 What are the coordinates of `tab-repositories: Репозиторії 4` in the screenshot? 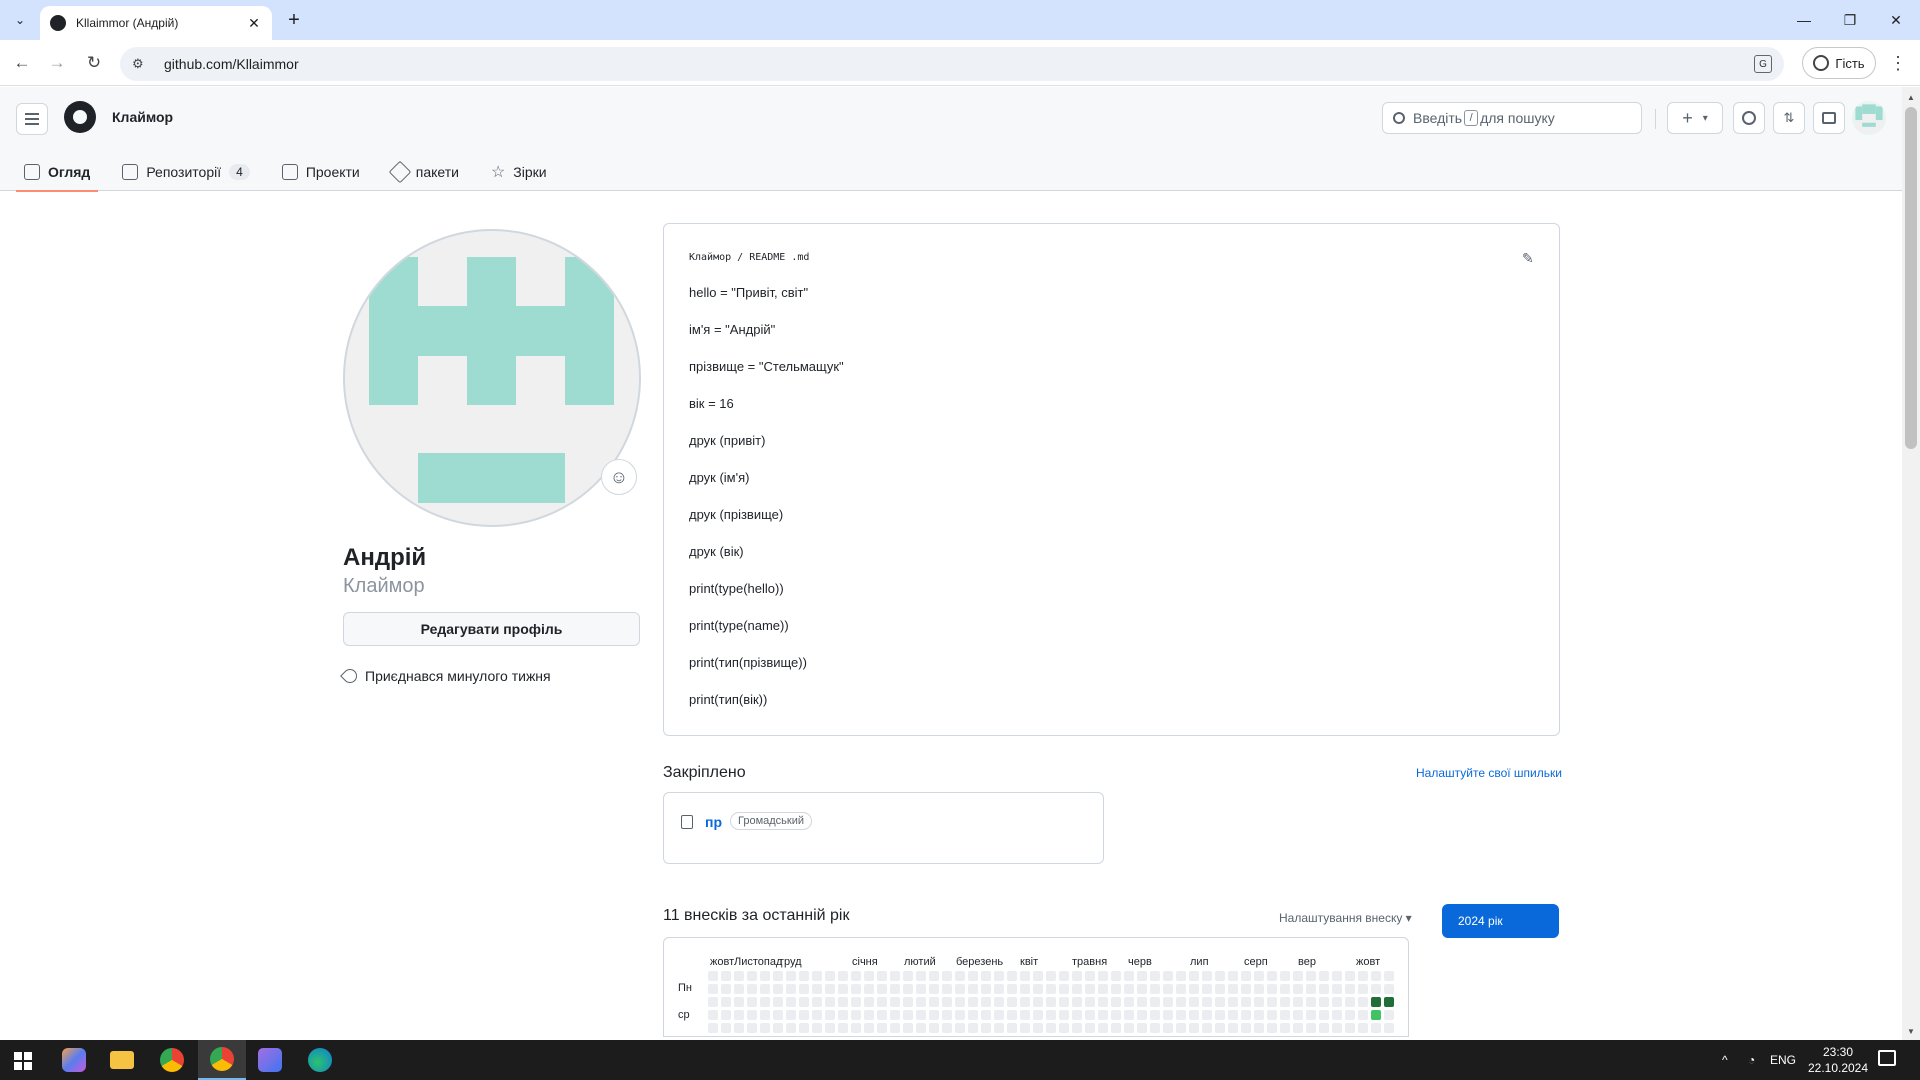 It's located at (185, 172).